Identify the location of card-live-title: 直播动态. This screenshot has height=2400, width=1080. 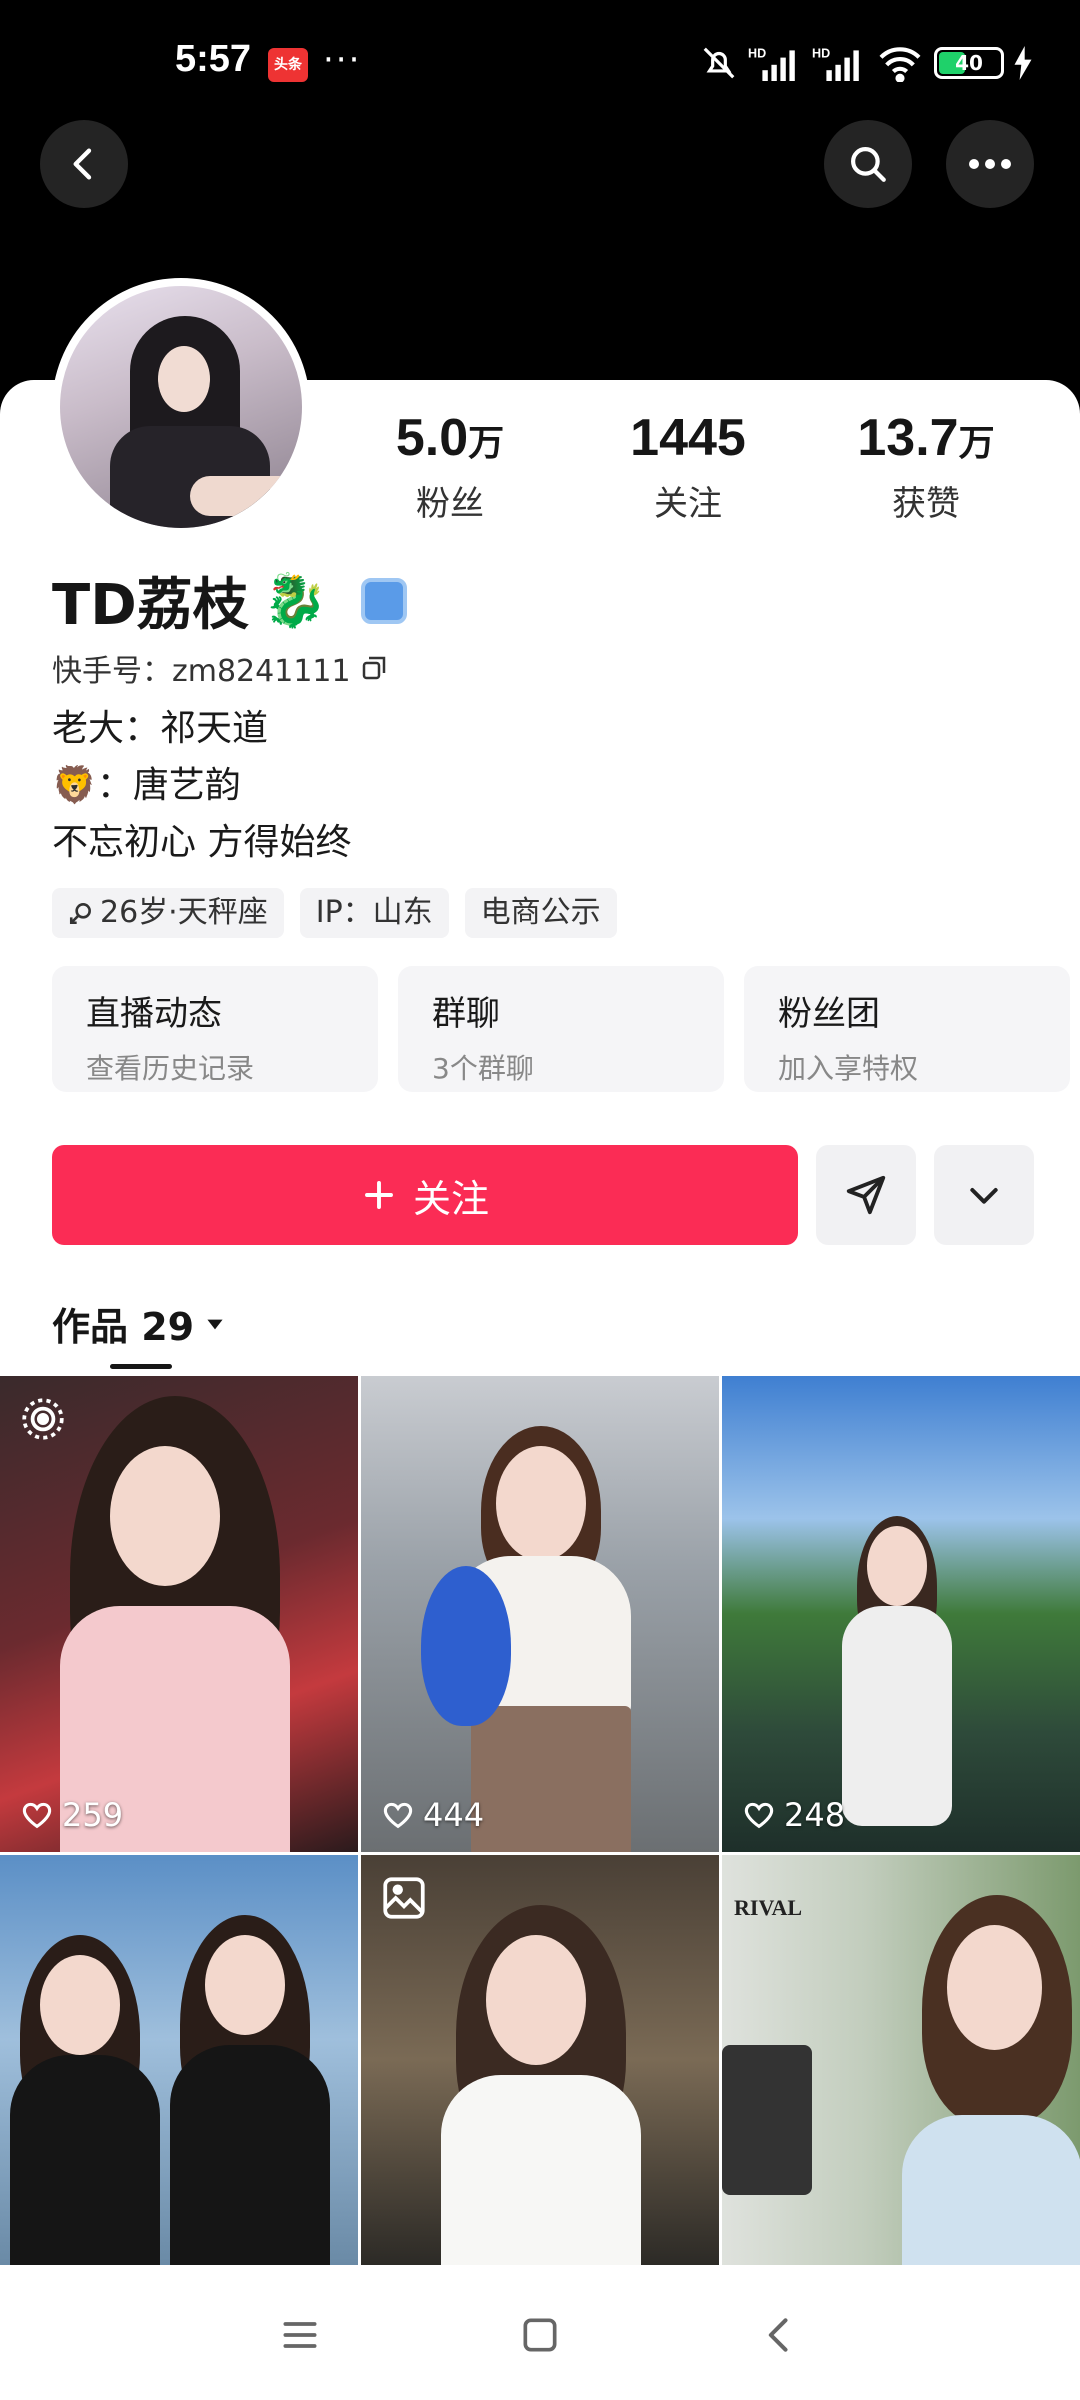
(154, 1014).